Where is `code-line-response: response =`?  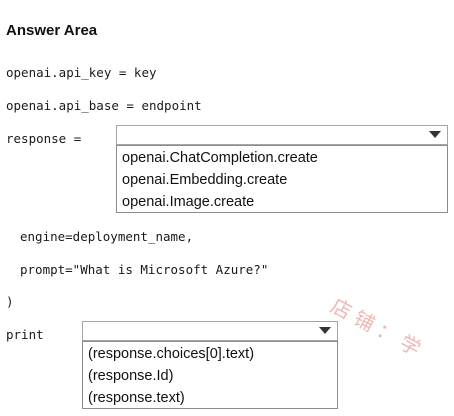
code-line-response: response = is located at coordinates (44, 138).